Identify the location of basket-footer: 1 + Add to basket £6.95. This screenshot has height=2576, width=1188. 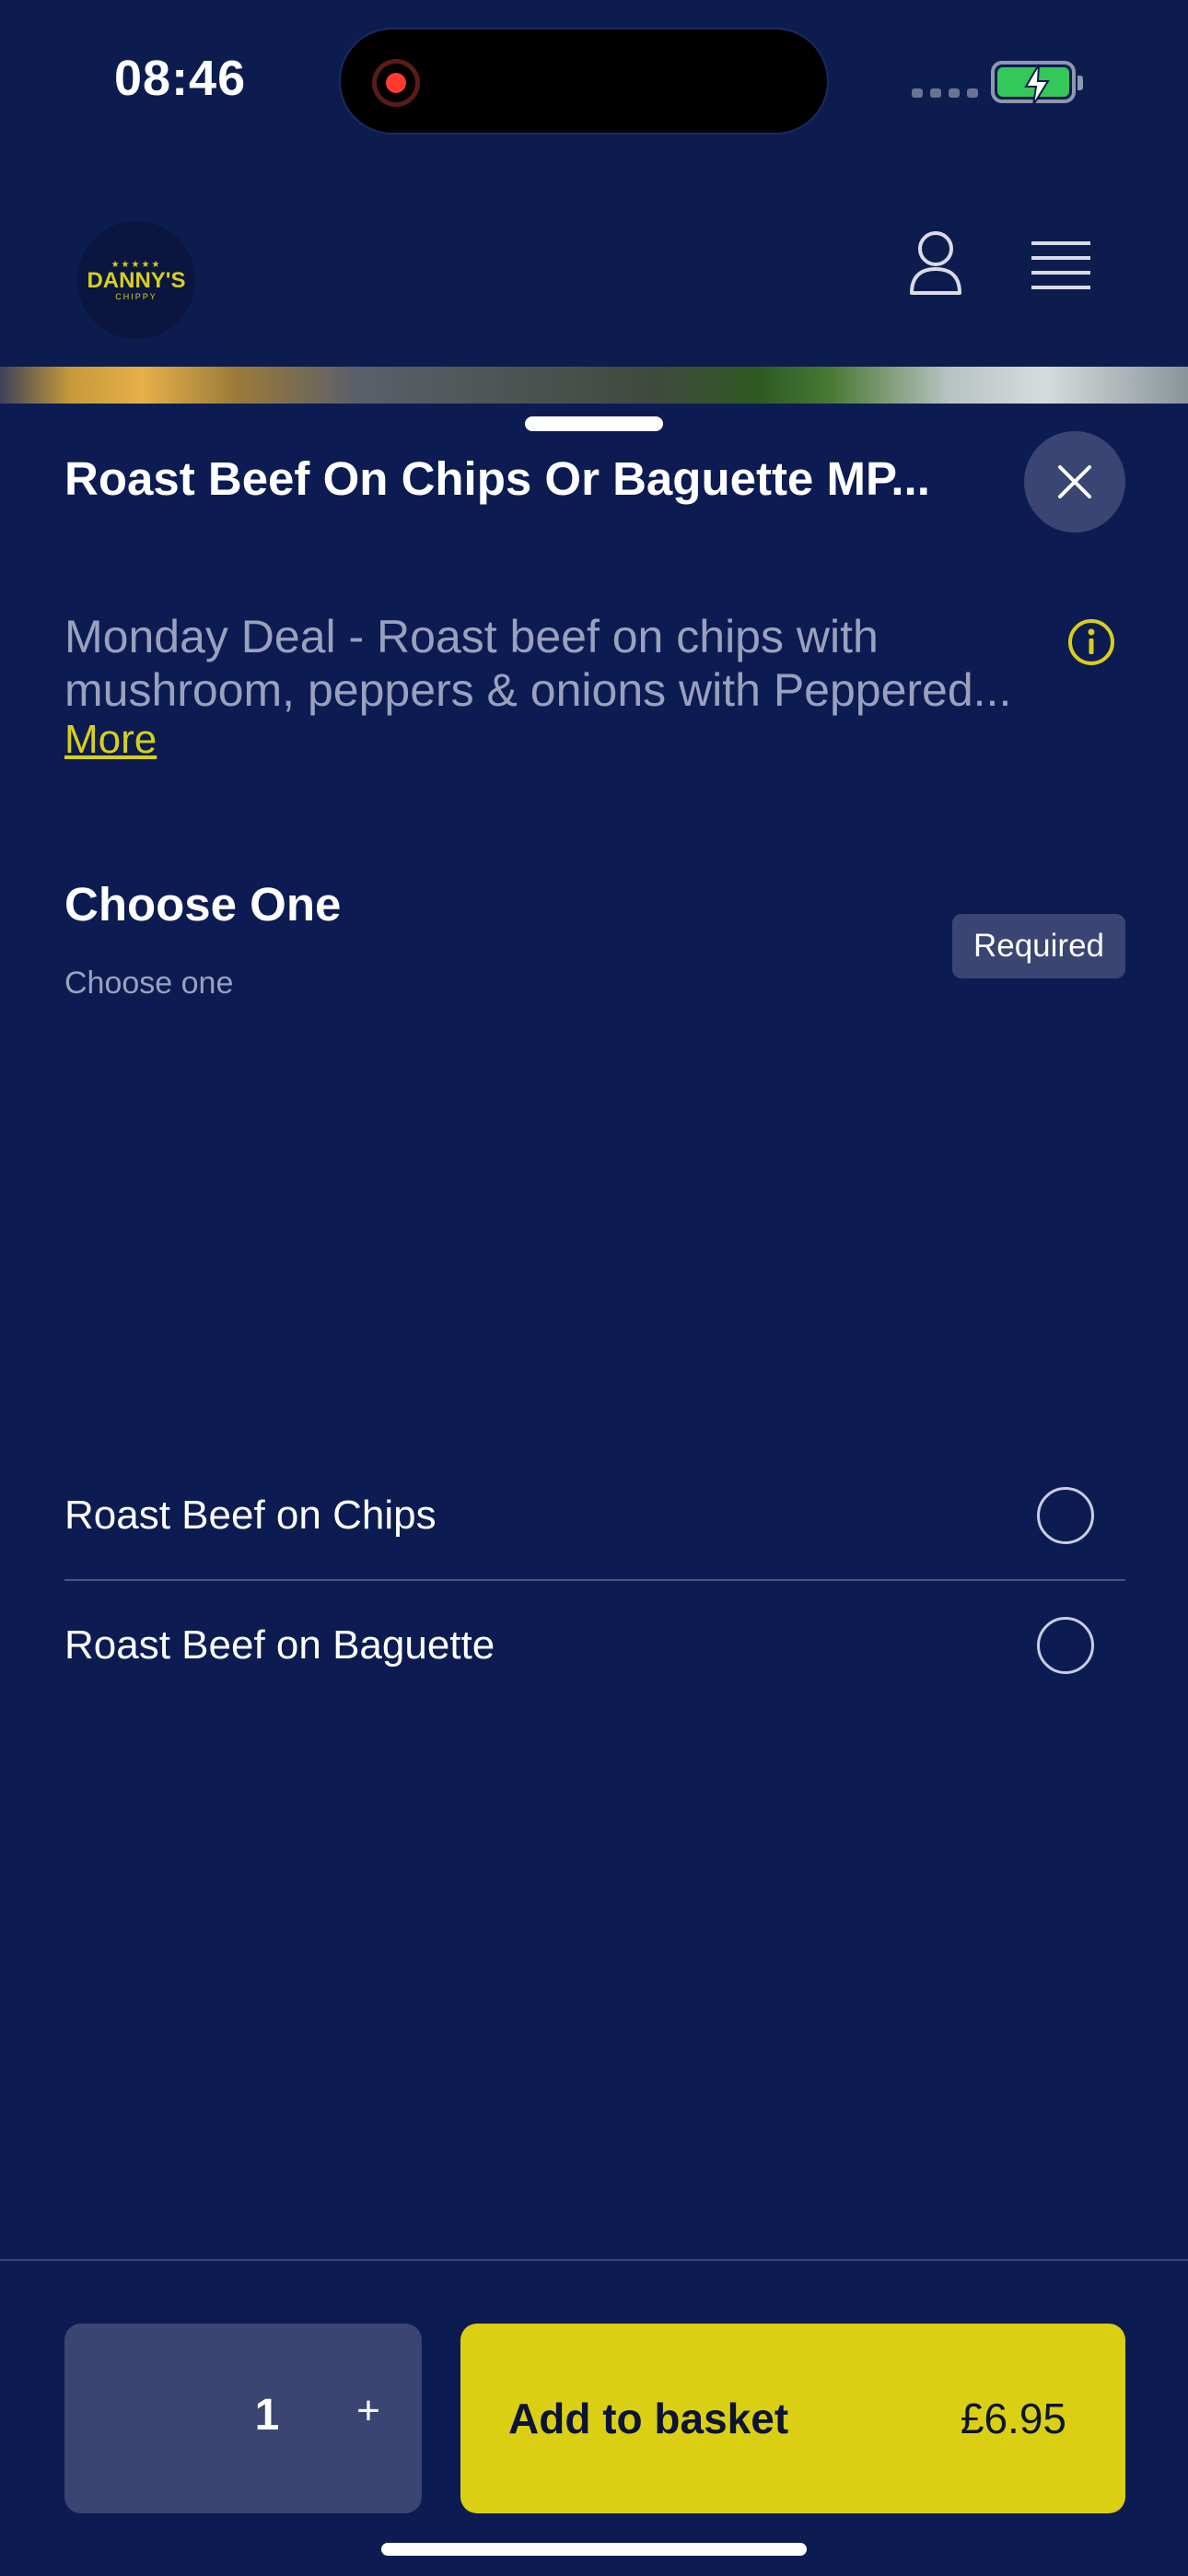
(594, 2417).